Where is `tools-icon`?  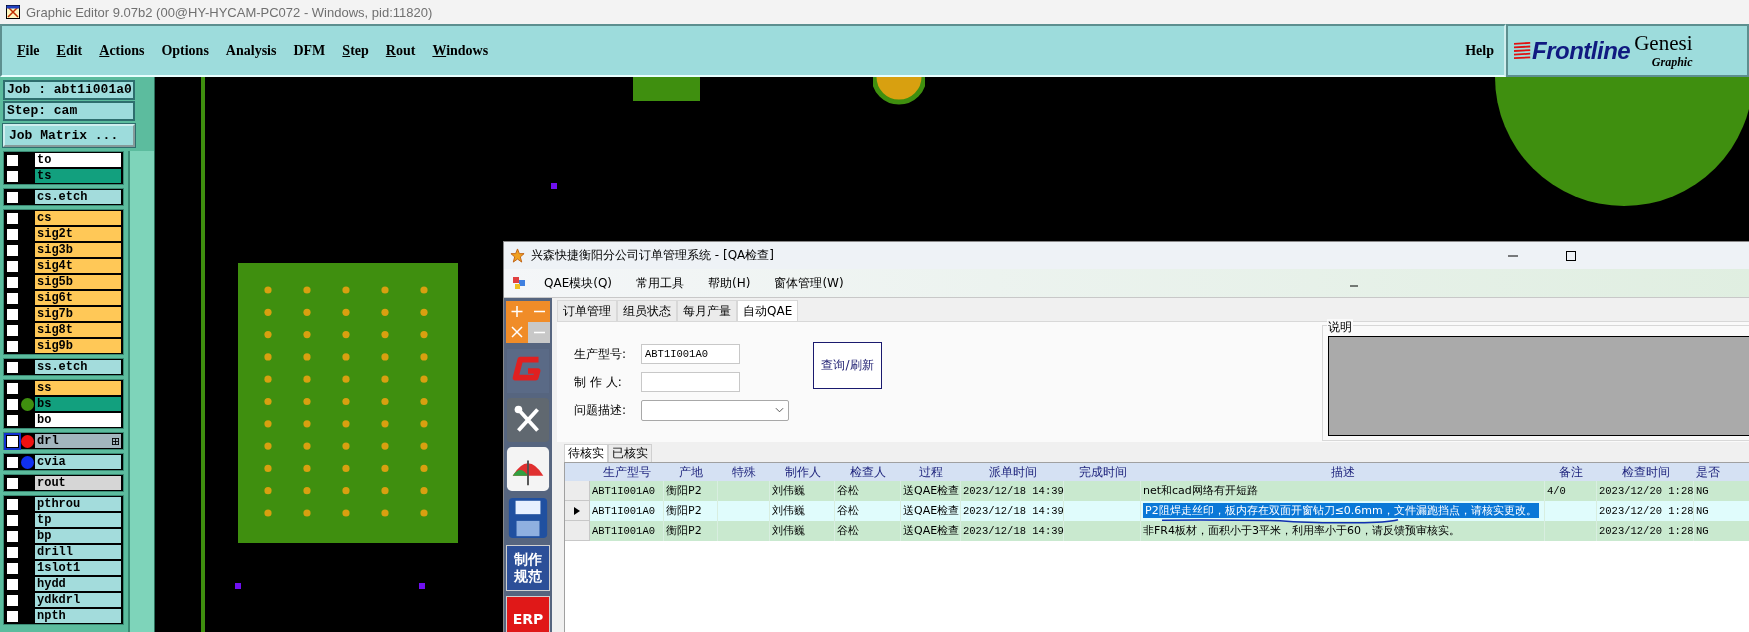
tools-icon is located at coordinates (528, 420).